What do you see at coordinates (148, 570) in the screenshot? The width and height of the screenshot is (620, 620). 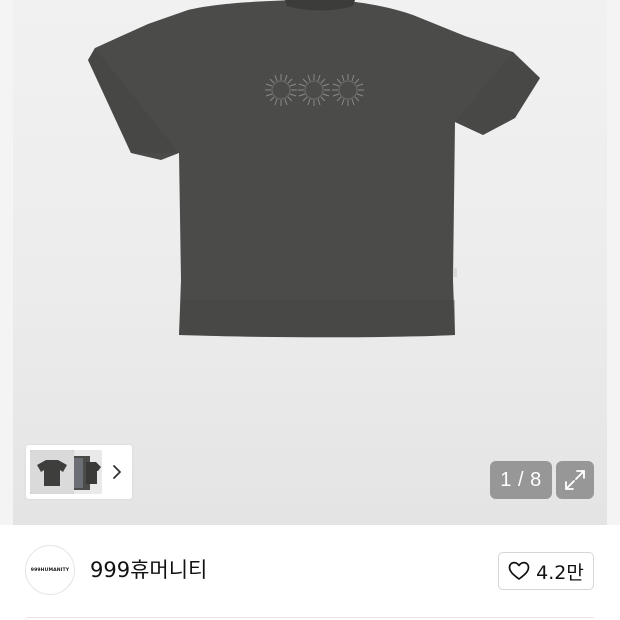 I see `brand-name: 999휴머니티` at bounding box center [148, 570].